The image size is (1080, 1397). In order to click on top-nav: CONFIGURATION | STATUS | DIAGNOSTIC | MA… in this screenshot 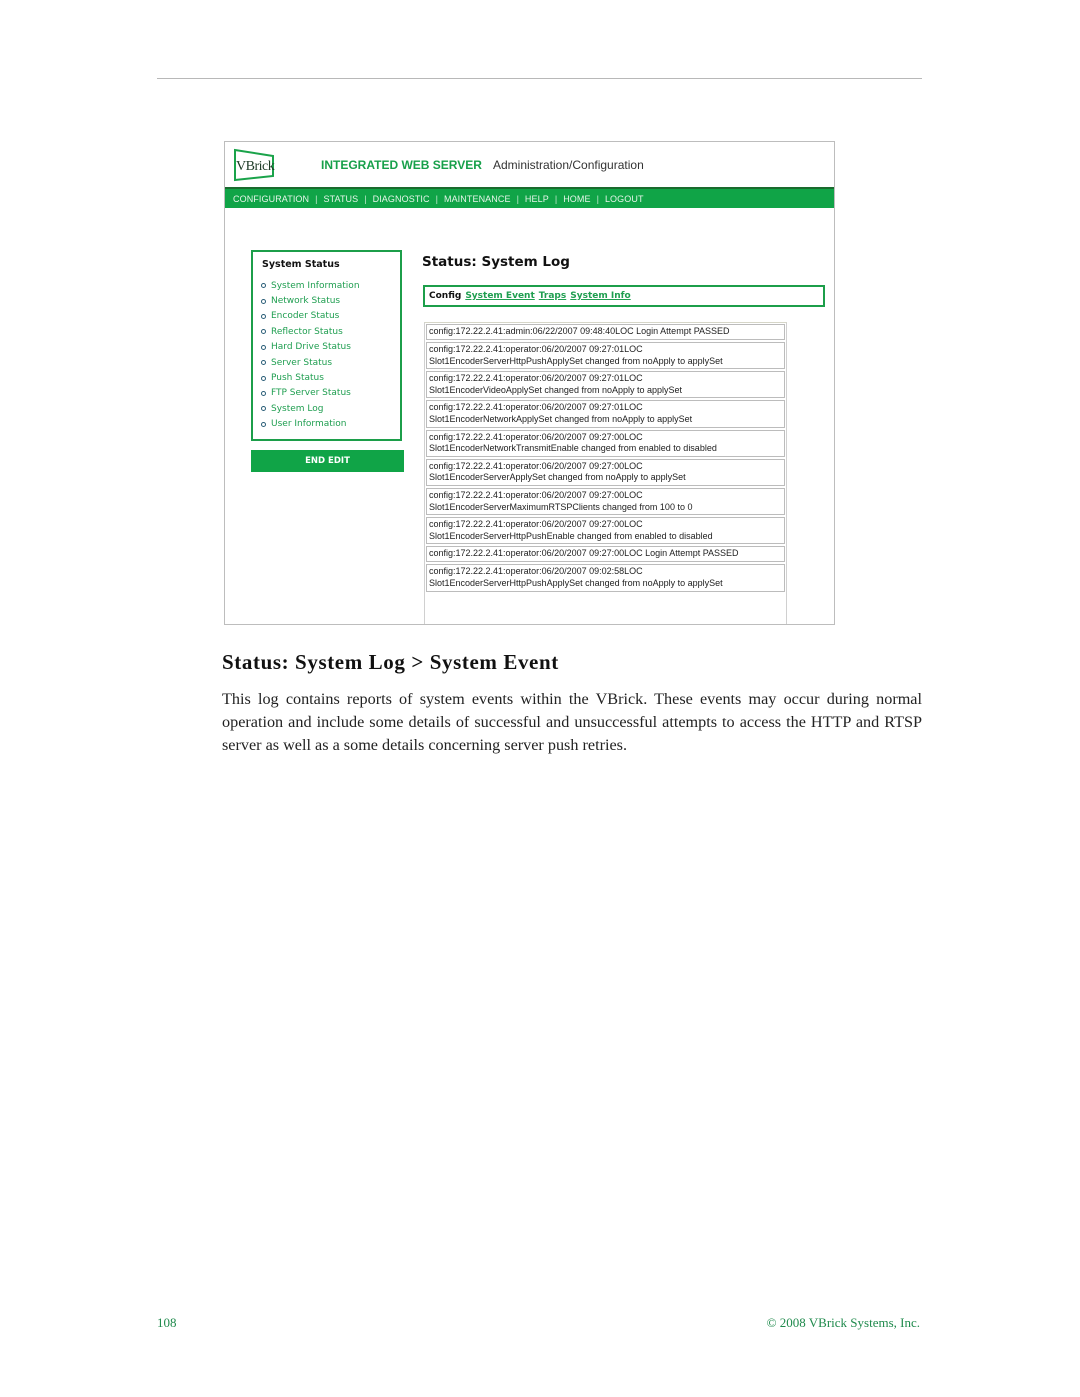, I will do `click(529, 198)`.